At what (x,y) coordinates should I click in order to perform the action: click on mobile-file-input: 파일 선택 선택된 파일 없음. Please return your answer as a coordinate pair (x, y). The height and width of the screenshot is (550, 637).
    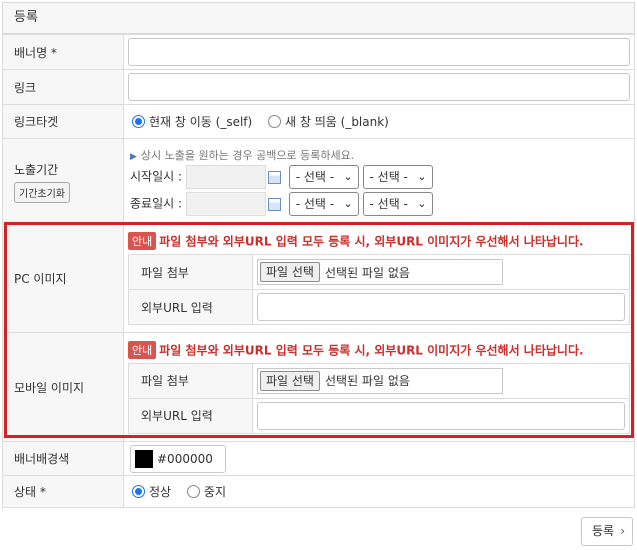
    Looking at the image, I should click on (380, 380).